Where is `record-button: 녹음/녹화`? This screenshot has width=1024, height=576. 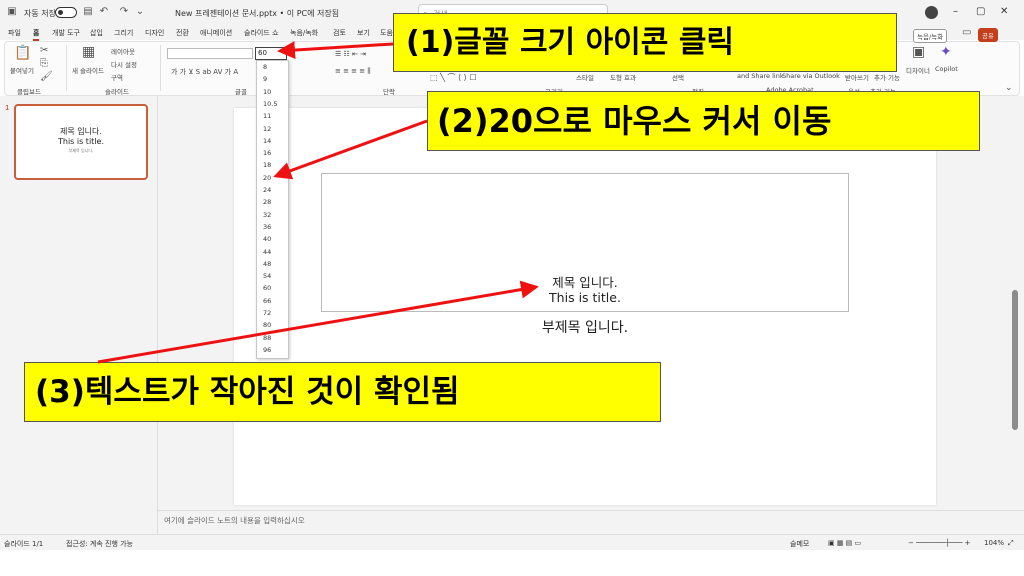
record-button: 녹음/녹화 is located at coordinates (930, 36).